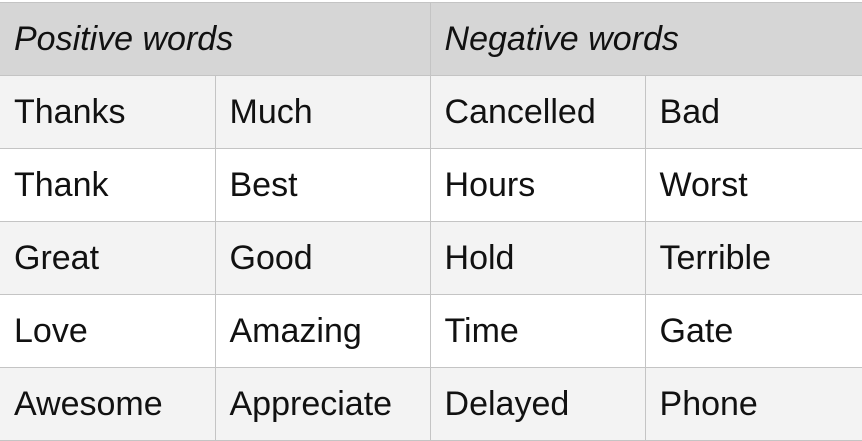  I want to click on negative-word-cell: Cancelled, so click(537, 112).